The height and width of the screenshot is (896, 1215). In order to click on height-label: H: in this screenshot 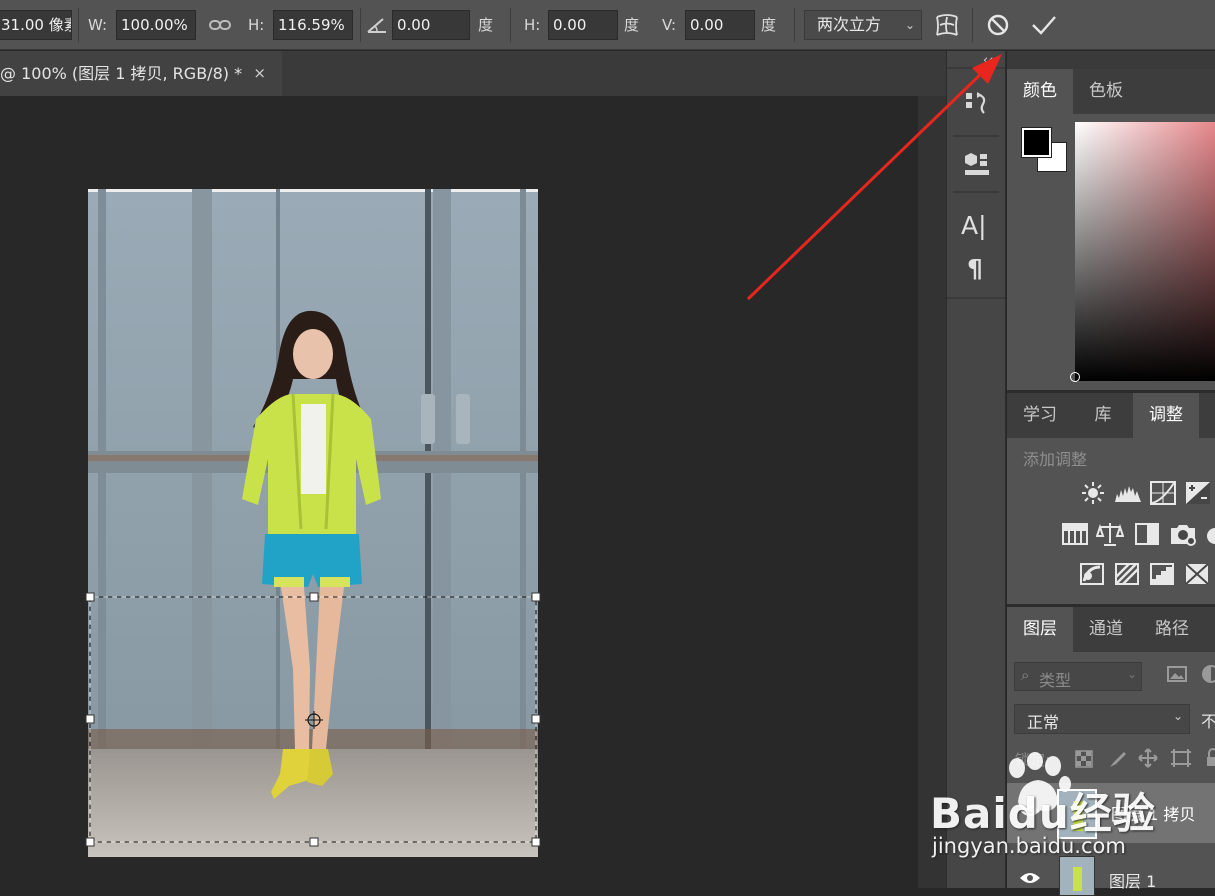, I will do `click(256, 25)`.